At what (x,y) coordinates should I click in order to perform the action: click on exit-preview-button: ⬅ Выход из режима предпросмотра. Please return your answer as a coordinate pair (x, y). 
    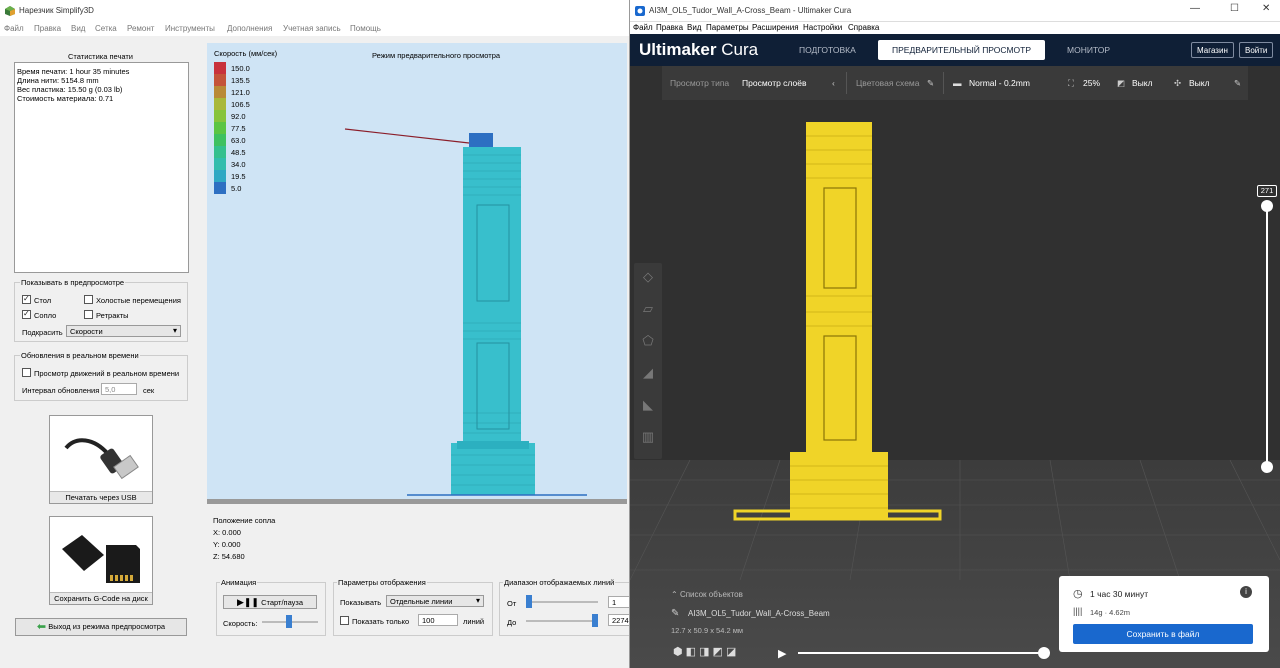
    Looking at the image, I should click on (101, 627).